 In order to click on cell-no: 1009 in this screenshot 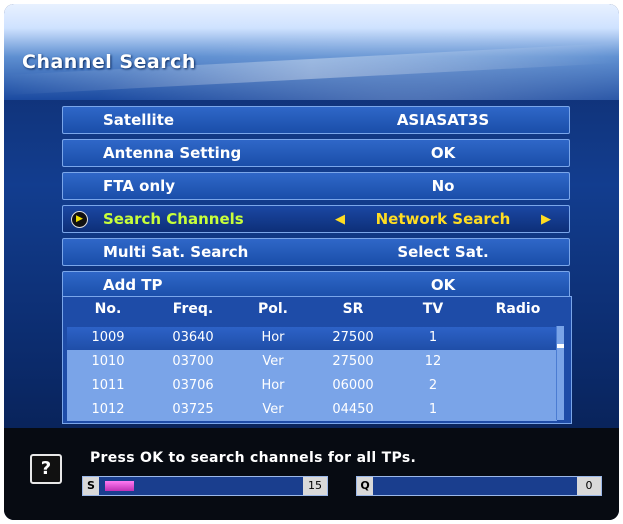, I will do `click(108, 337)`.